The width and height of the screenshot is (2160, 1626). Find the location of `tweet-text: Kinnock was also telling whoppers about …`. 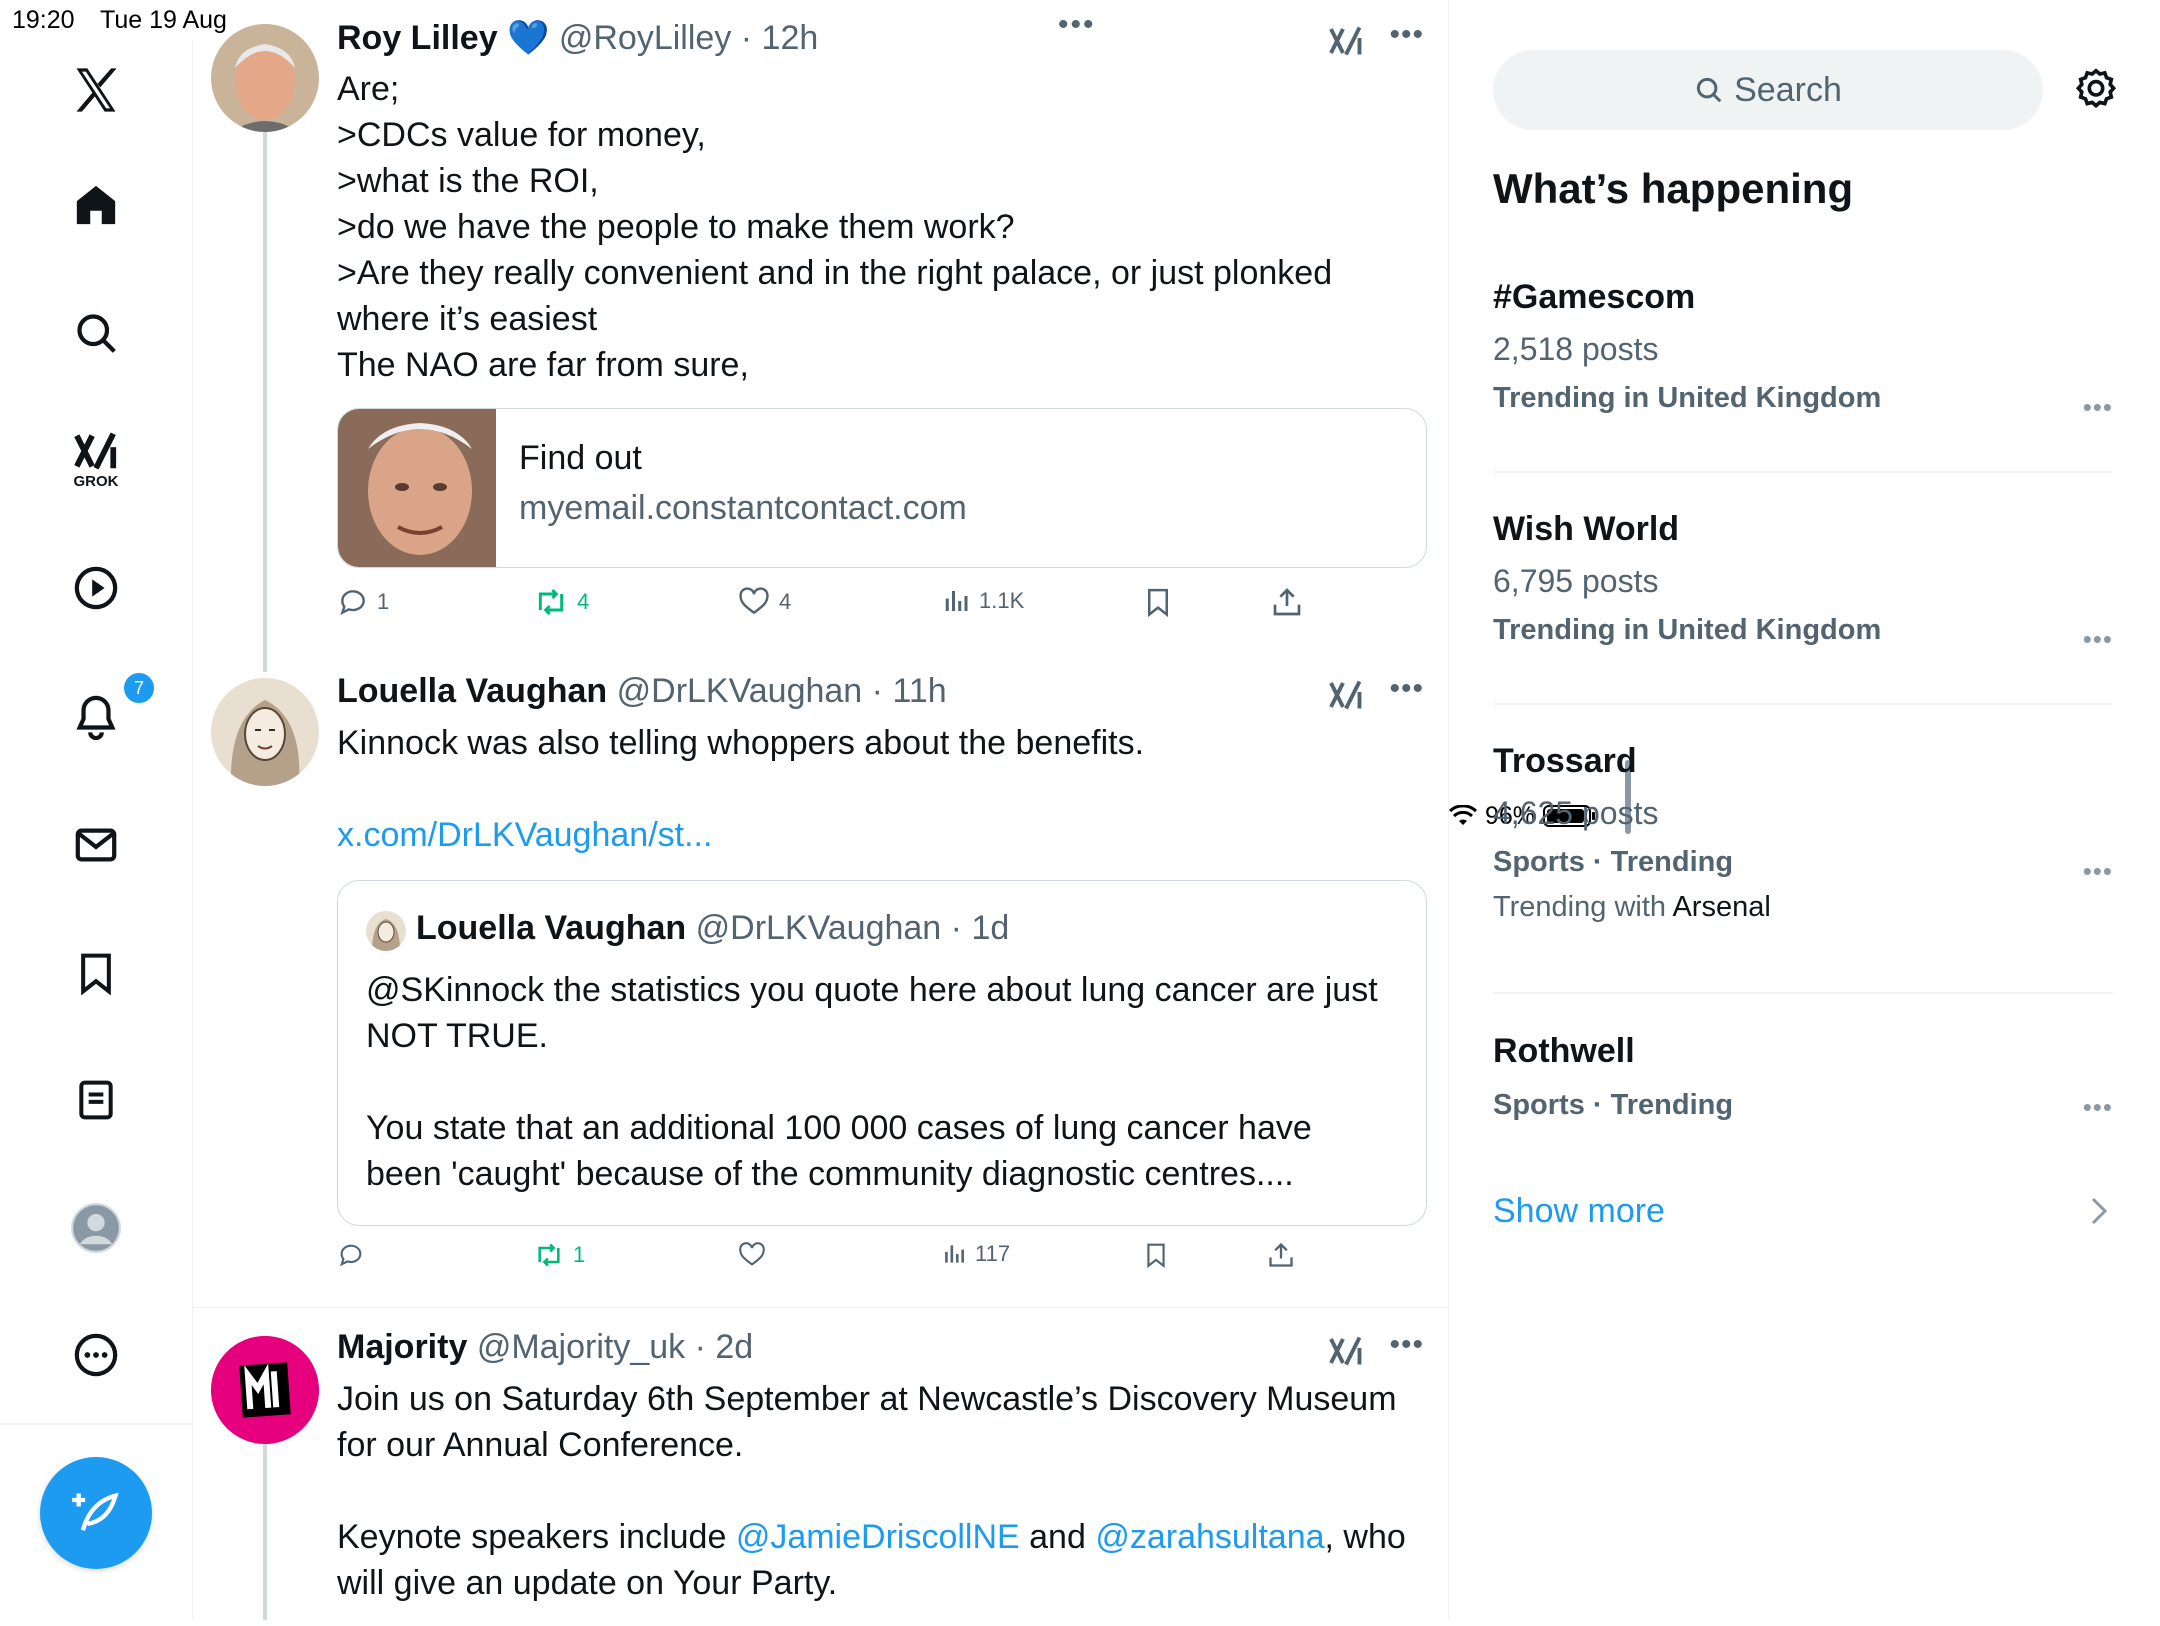

tweet-text: Kinnock was also telling whoppers about … is located at coordinates (847, 789).